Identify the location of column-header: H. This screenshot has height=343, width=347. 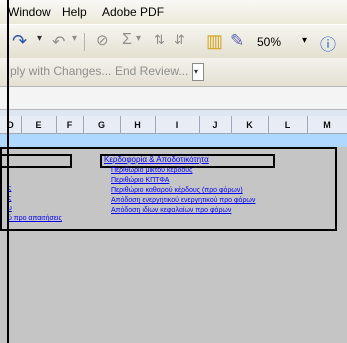
(138, 124).